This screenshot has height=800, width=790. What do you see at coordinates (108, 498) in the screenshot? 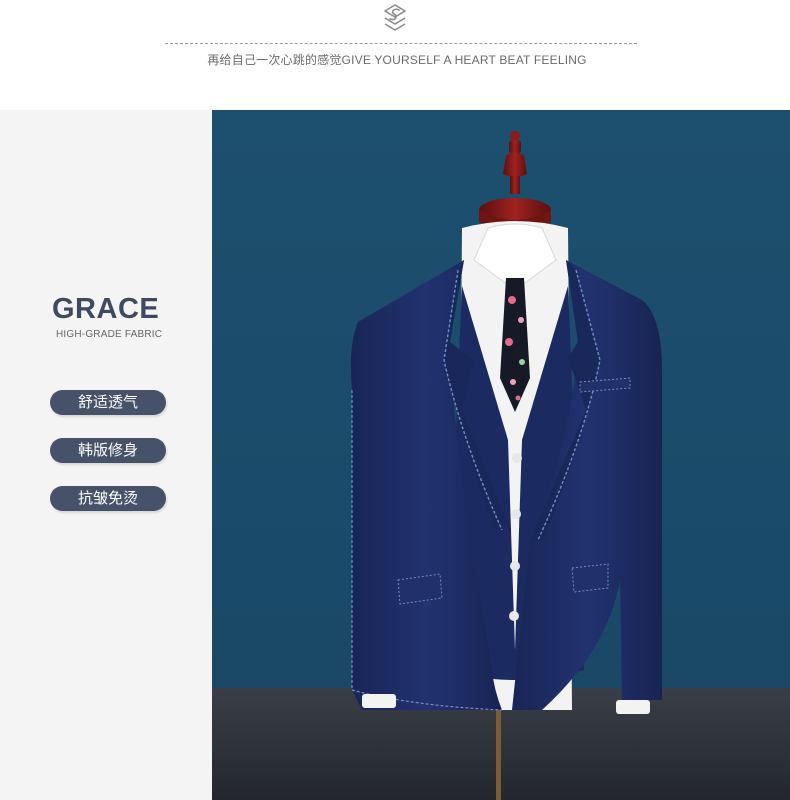
I see `feature-tag-wrinkle-free: 抗皱免烫` at bounding box center [108, 498].